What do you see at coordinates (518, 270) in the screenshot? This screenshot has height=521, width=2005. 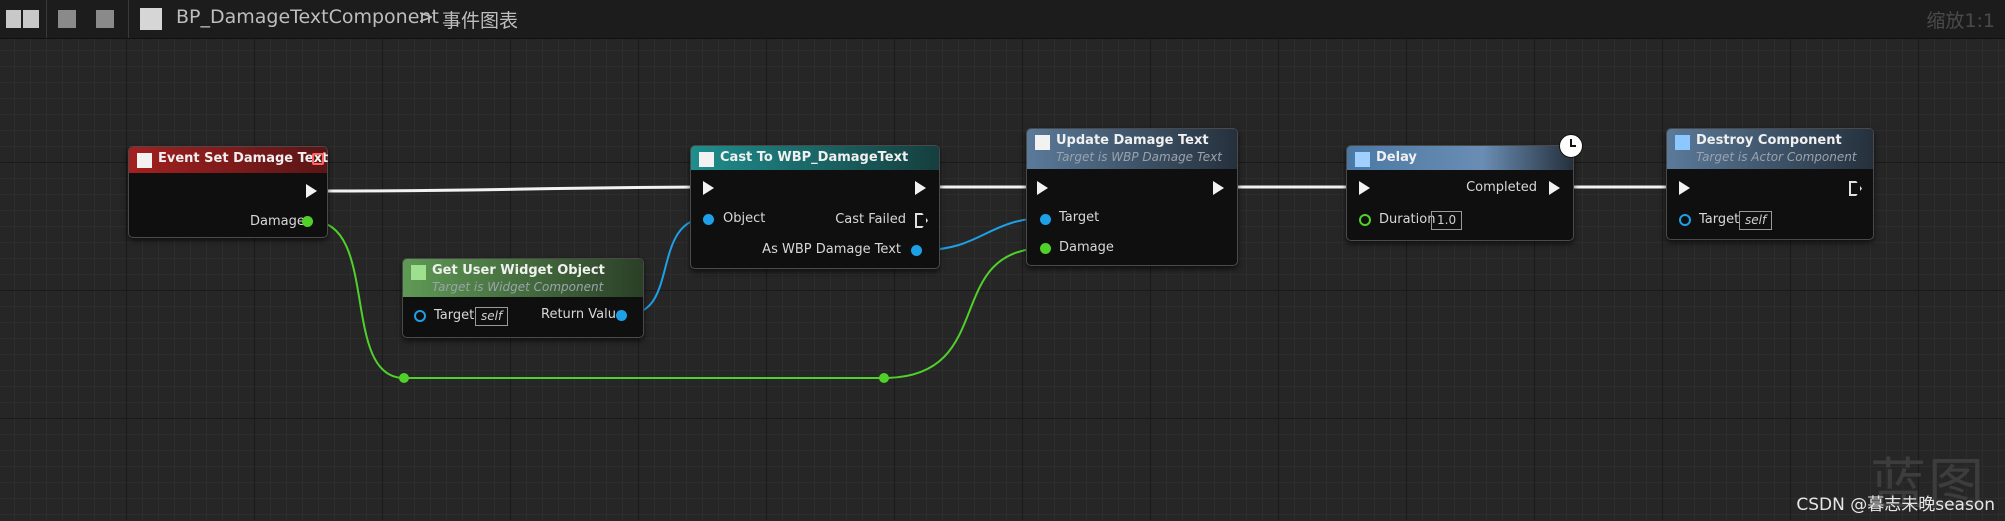 I see `node-title: Get User Widget Object` at bounding box center [518, 270].